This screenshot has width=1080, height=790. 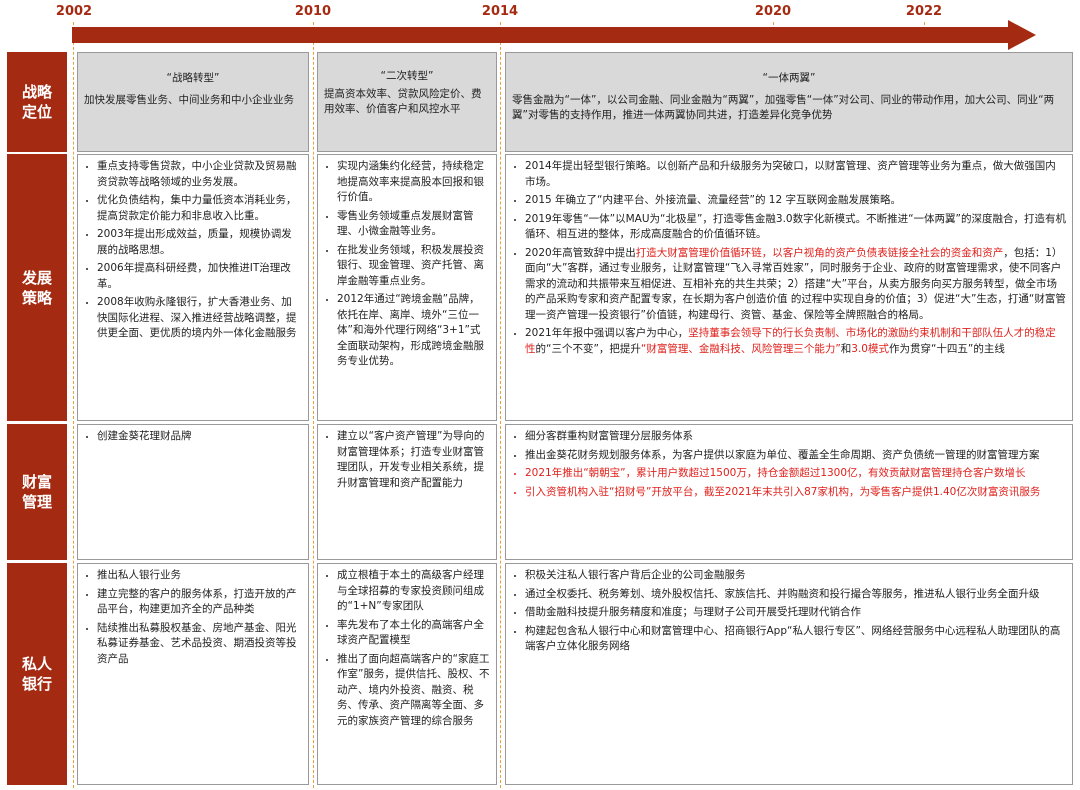 What do you see at coordinates (819, 252) in the screenshot?
I see `highlight-text: 打造大财富管理价值循环链，以客户视角的资产负债表链接全社会的资金和资产` at bounding box center [819, 252].